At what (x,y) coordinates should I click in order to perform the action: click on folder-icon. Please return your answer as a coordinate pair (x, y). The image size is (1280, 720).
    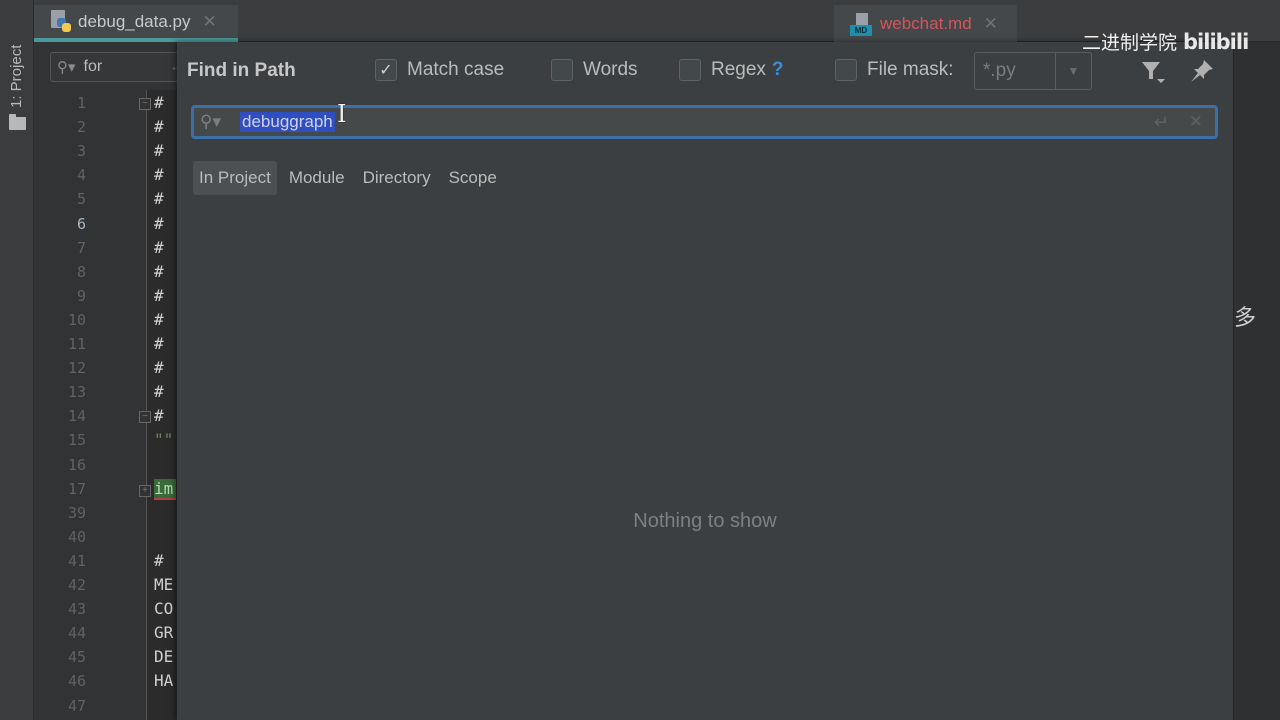
    Looking at the image, I should click on (17, 122).